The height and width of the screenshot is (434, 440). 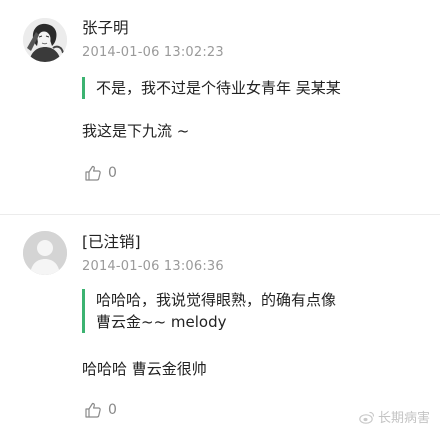 I want to click on illustrated-portrait-avatar-icon, so click(x=45, y=40).